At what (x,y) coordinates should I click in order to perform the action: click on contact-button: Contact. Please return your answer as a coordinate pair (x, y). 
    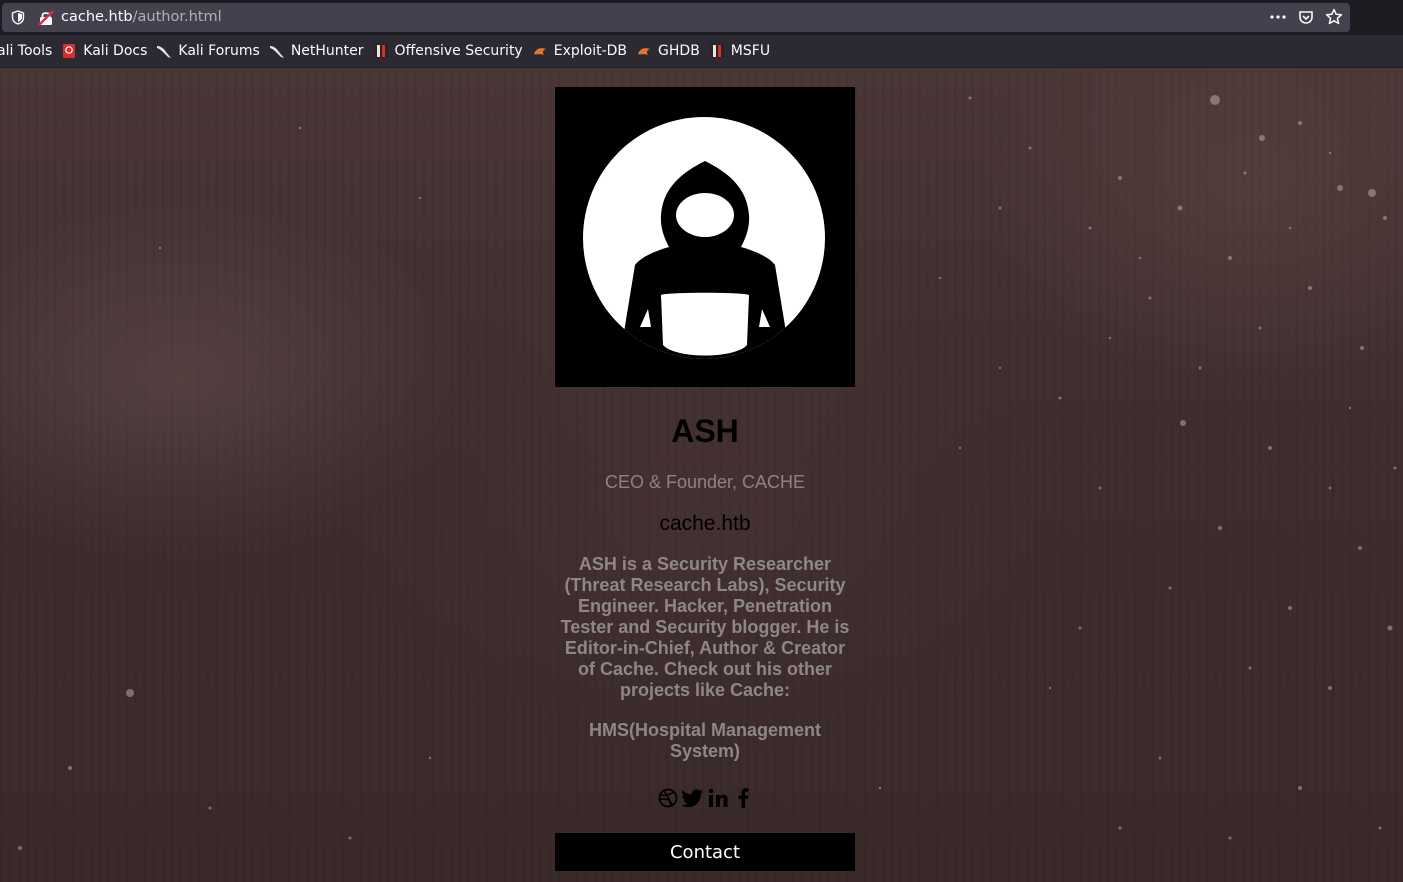
    Looking at the image, I should click on (705, 852).